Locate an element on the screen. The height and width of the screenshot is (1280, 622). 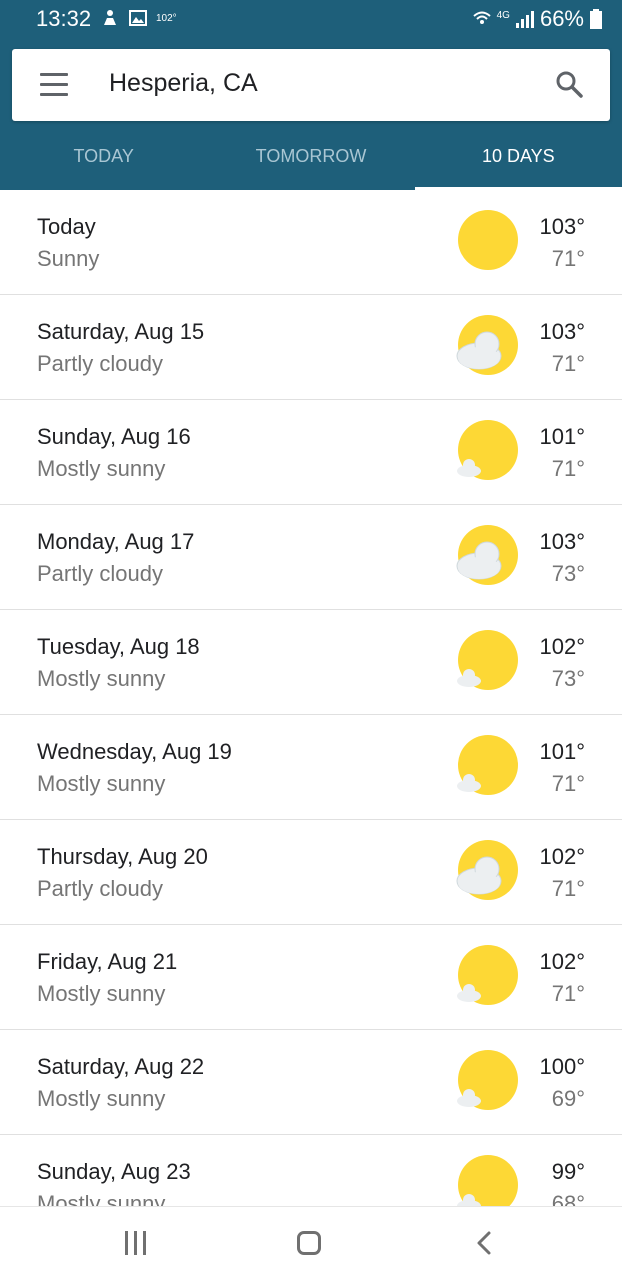
tab-today: TODAY is located at coordinates (103, 161).